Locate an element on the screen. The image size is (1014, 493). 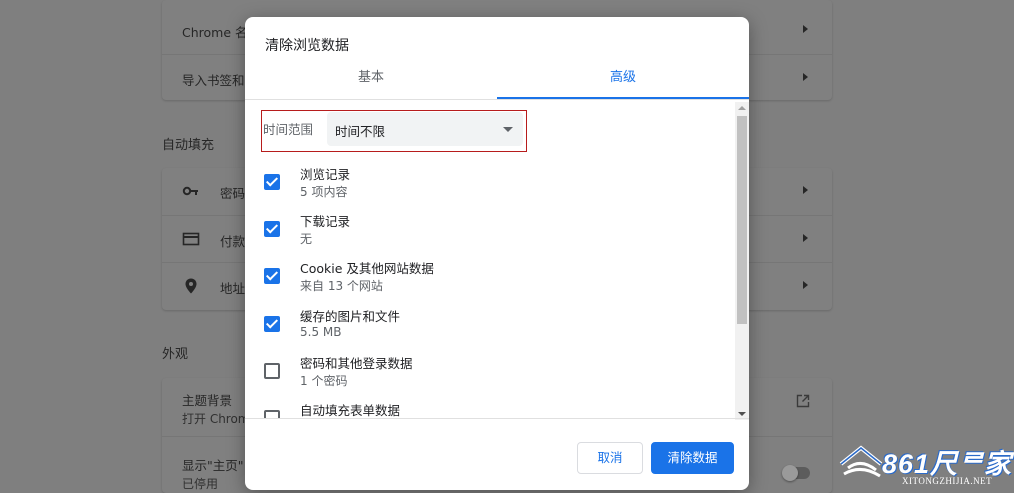
option-label: 自动填充表单数据 is located at coordinates (350, 410).